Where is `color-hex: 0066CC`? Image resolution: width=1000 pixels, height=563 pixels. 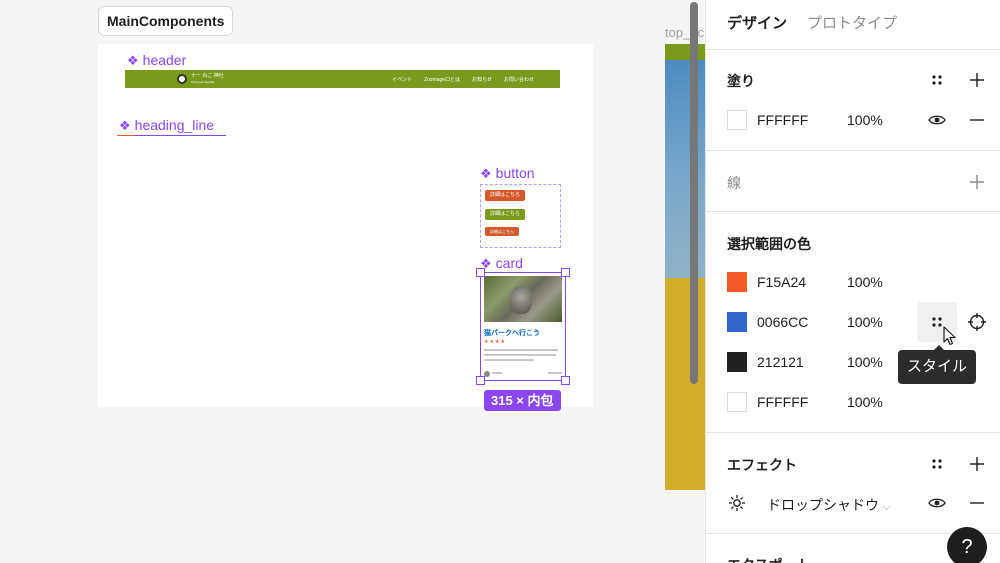
color-hex: 0066CC is located at coordinates (782, 322).